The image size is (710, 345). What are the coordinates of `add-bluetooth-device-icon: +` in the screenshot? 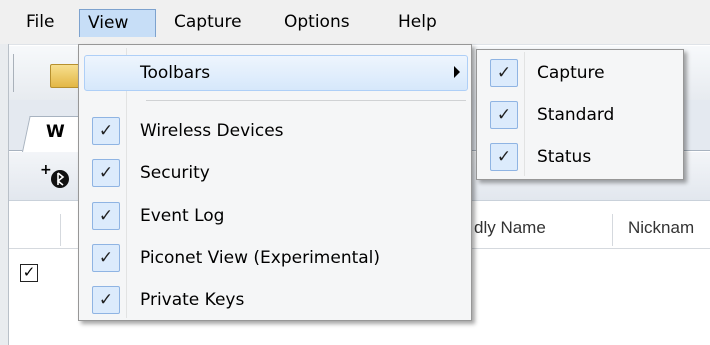 It's located at (58, 177).